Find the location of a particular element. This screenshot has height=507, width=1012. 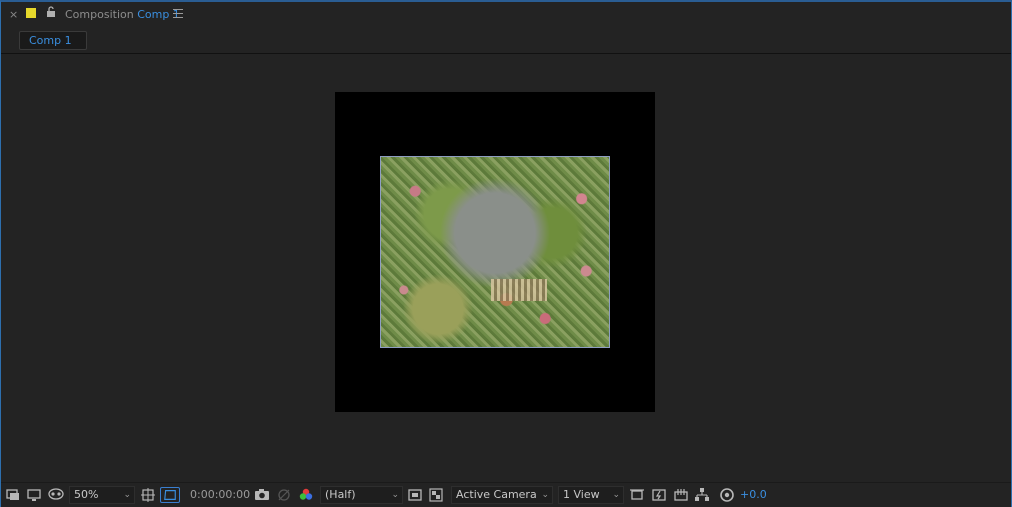

transparency-grid-icon is located at coordinates (170, 495).